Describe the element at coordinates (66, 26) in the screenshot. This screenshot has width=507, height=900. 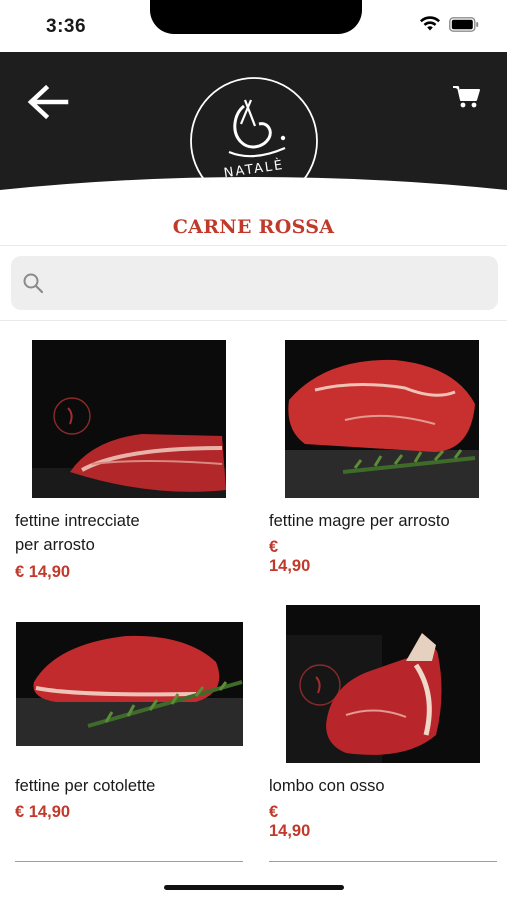
I see `status-time: 3:36` at that location.